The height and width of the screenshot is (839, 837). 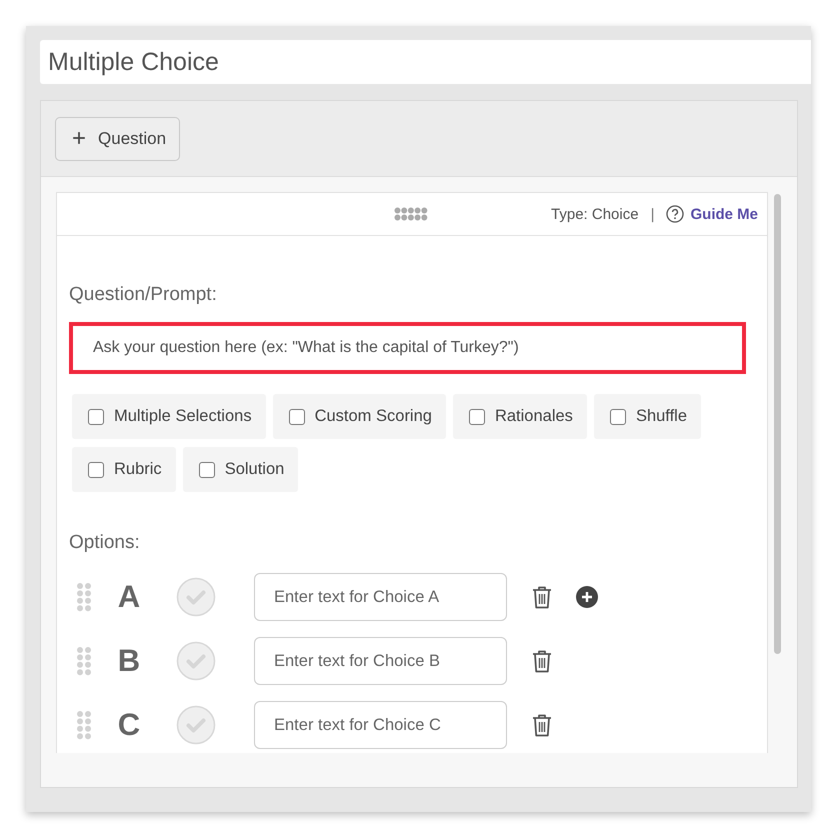 I want to click on prompt-label: Question/Prompt:, so click(x=143, y=295).